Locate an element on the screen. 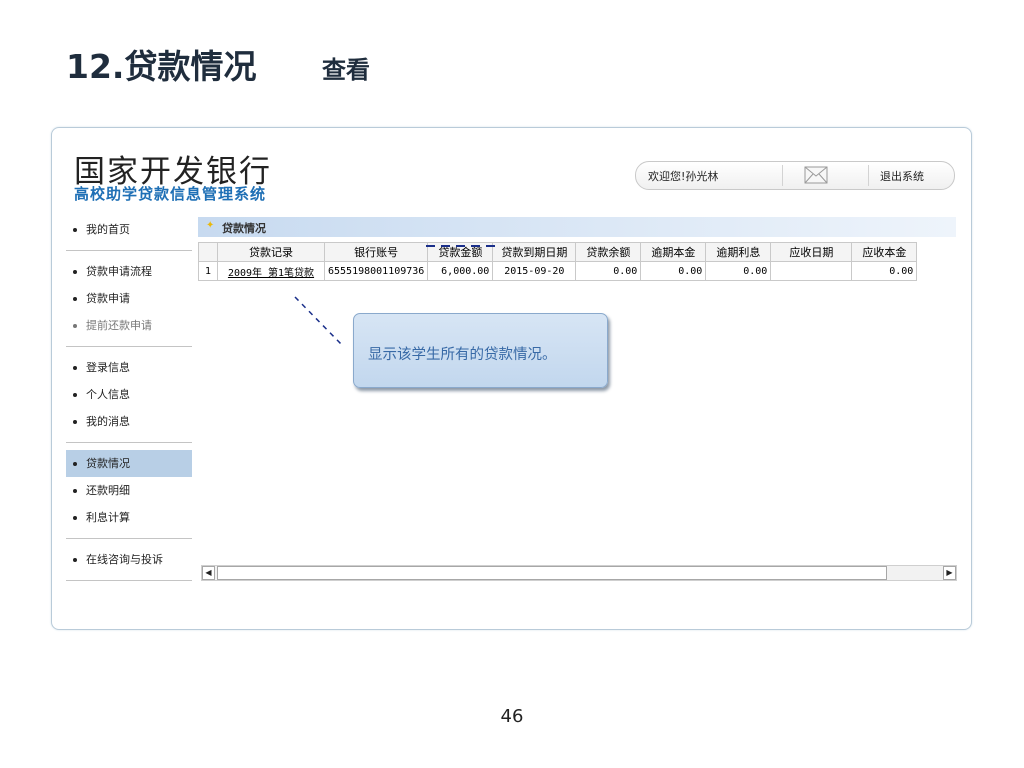 The image size is (1024, 768). sidebar-item-consult: 在线咨询与投诉 is located at coordinates (129, 559).